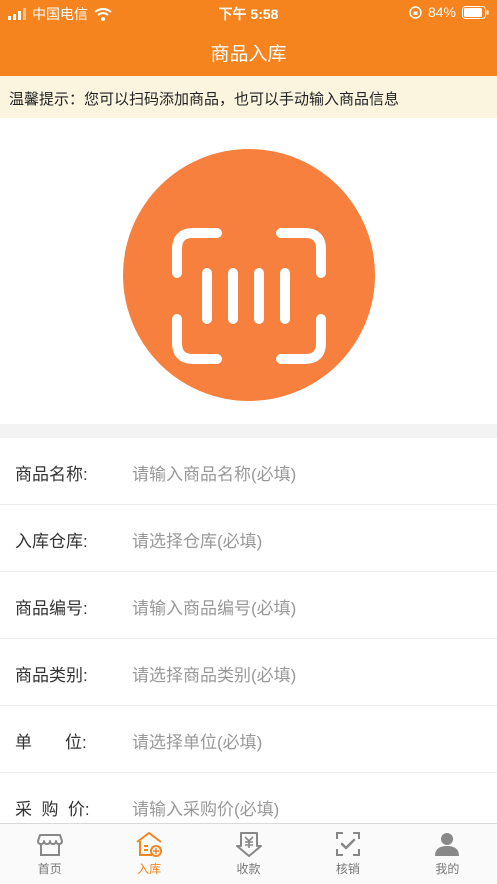  Describe the element at coordinates (51, 474) in the screenshot. I see `label-product-name: 商品名称:` at that location.